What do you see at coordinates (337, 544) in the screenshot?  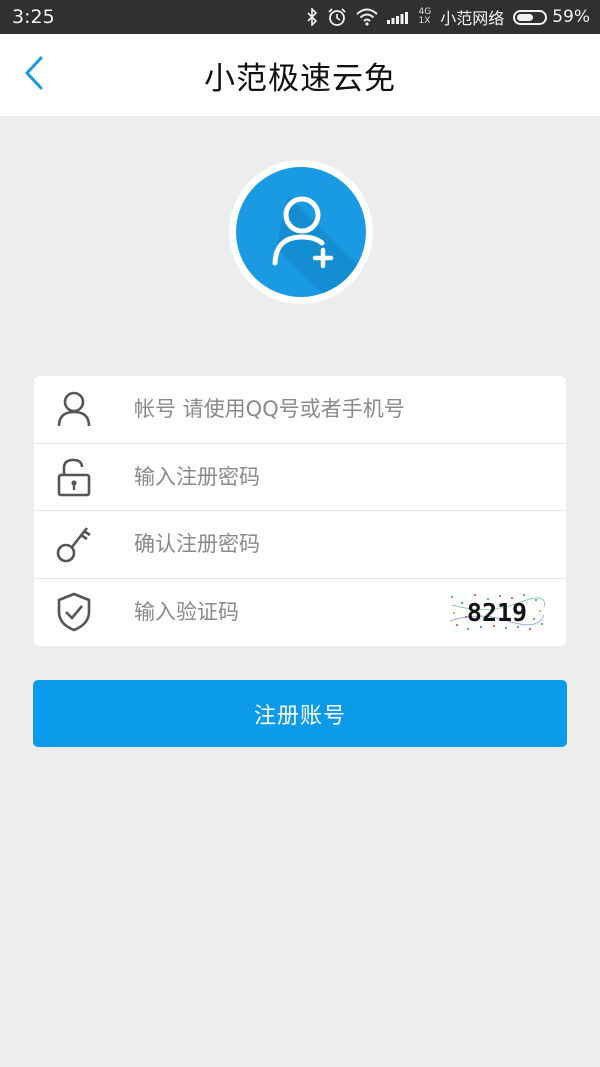 I see `confirm-password-input` at bounding box center [337, 544].